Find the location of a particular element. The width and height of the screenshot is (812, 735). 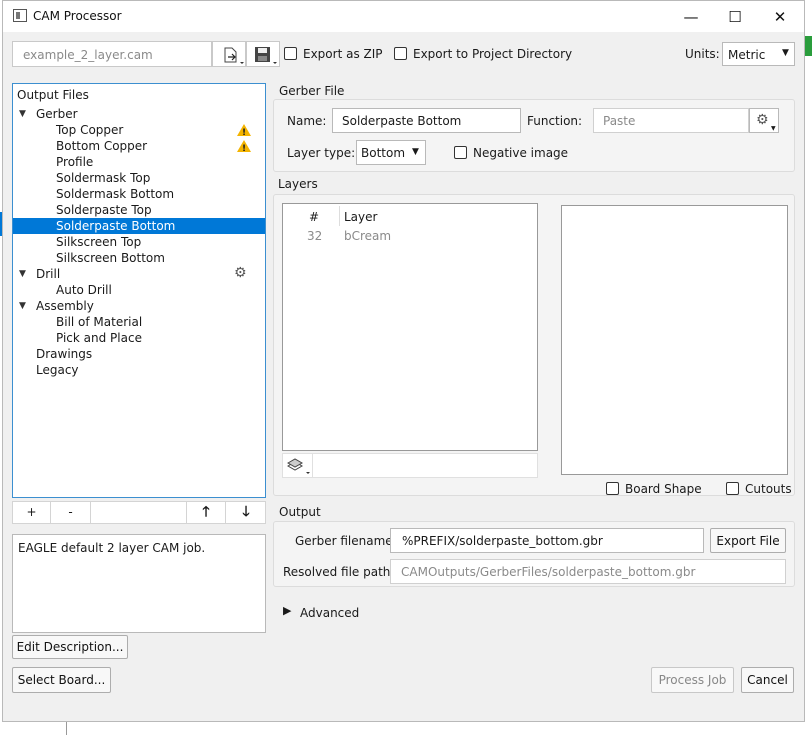

name-field: Solderpaste Bottom is located at coordinates (426, 120).